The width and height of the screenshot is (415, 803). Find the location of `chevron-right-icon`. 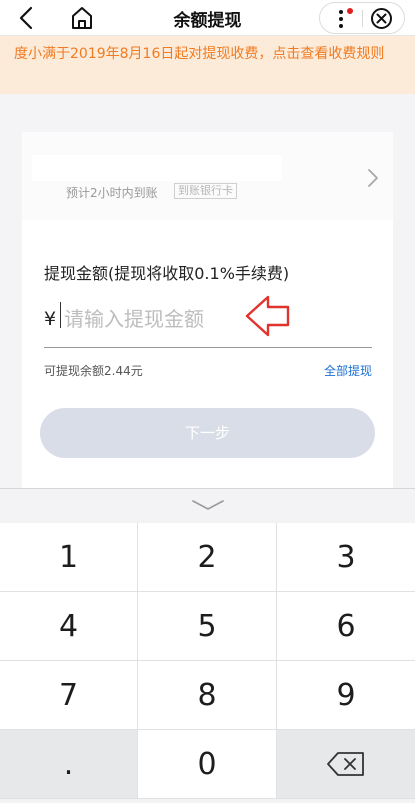

chevron-right-icon is located at coordinates (373, 178).